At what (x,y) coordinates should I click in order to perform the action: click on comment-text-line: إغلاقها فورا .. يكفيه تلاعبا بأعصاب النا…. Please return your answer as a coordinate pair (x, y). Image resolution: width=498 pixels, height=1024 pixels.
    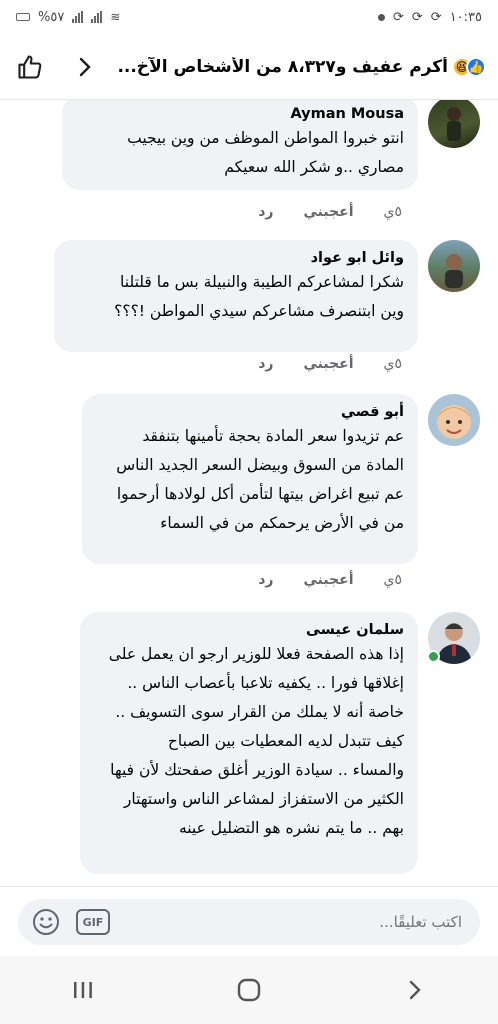
    Looking at the image, I should click on (265, 683).